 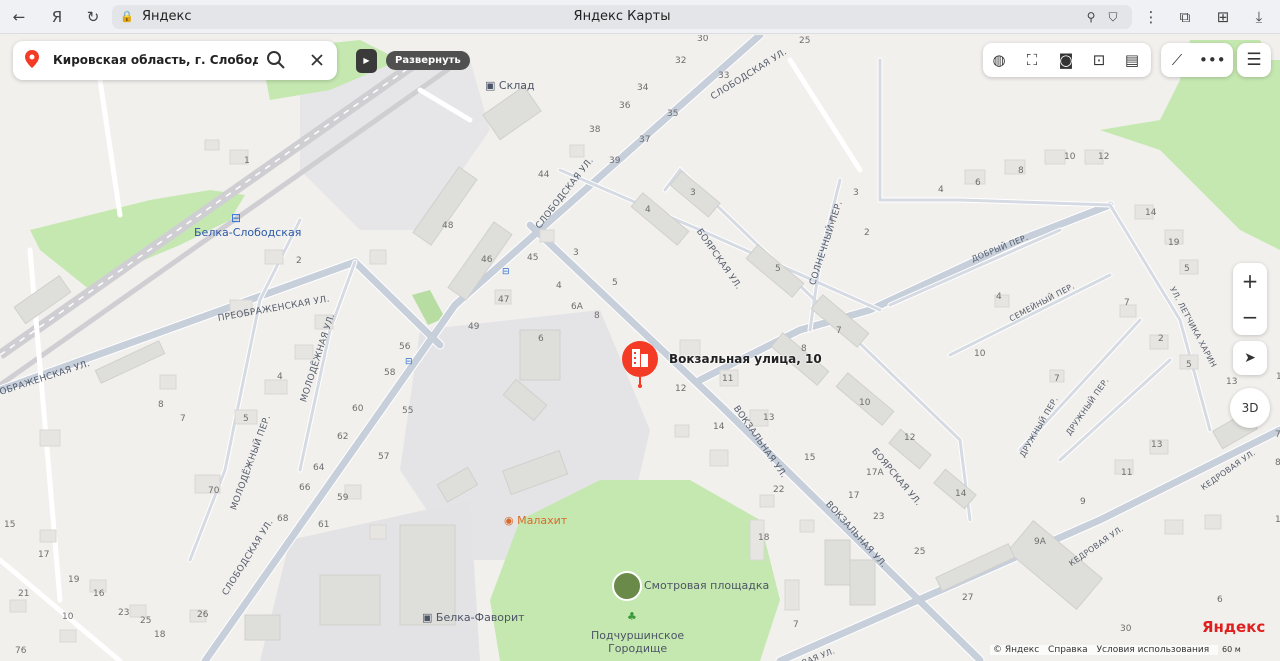 I want to click on house-number: 25, so click(x=920, y=552).